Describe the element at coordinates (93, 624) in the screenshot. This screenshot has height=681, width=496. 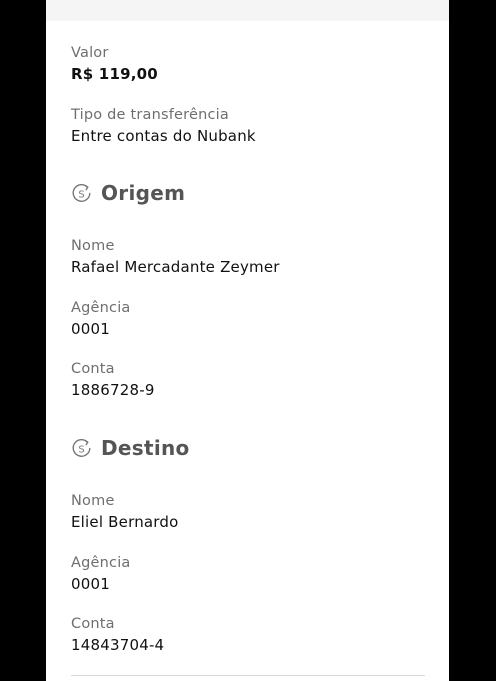
I see `destino-conta-label: Conta` at that location.